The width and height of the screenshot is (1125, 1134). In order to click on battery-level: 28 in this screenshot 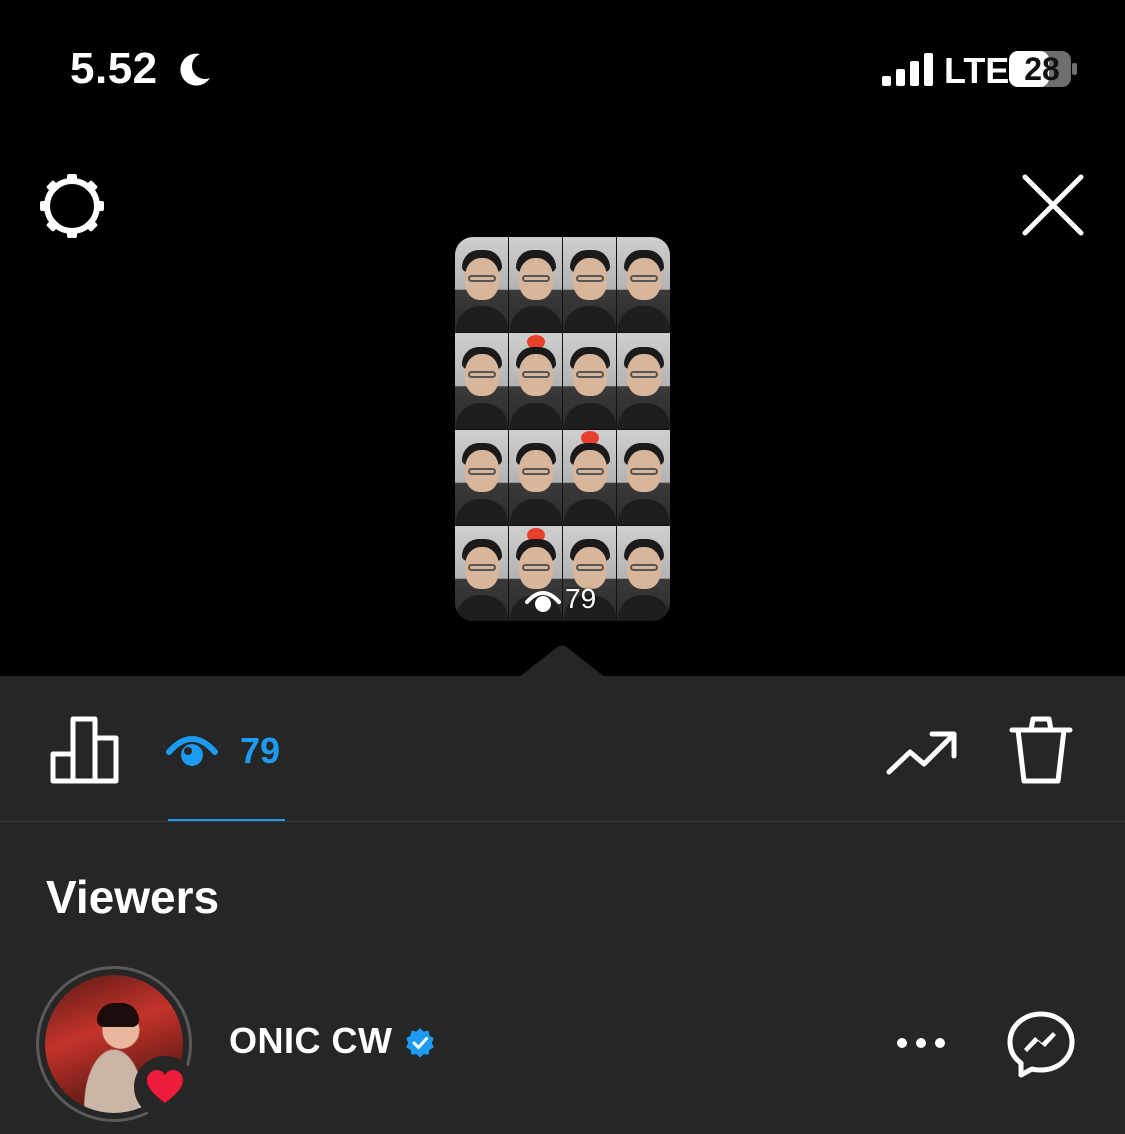, I will do `click(1042, 69)`.